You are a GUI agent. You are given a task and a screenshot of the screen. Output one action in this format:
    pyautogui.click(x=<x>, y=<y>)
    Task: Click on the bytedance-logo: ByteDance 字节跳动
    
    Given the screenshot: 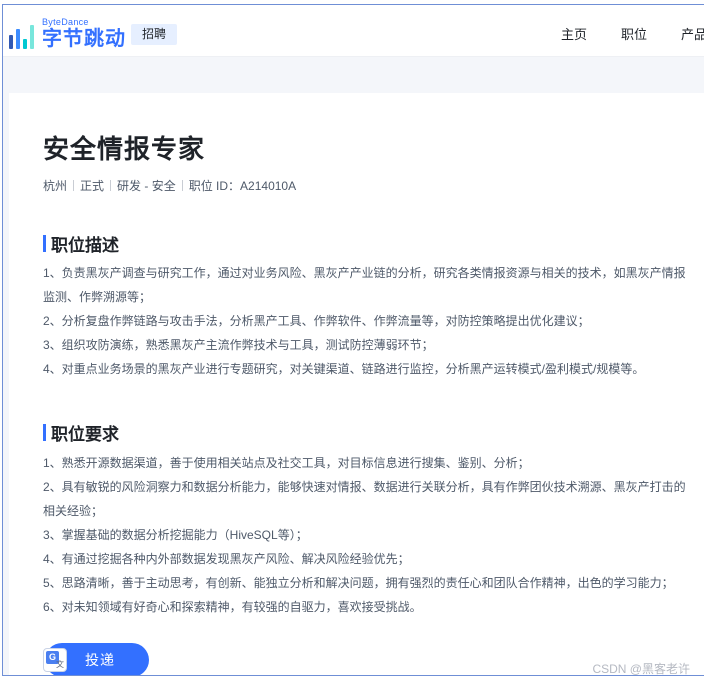 What is the action you would take?
    pyautogui.click(x=67, y=32)
    